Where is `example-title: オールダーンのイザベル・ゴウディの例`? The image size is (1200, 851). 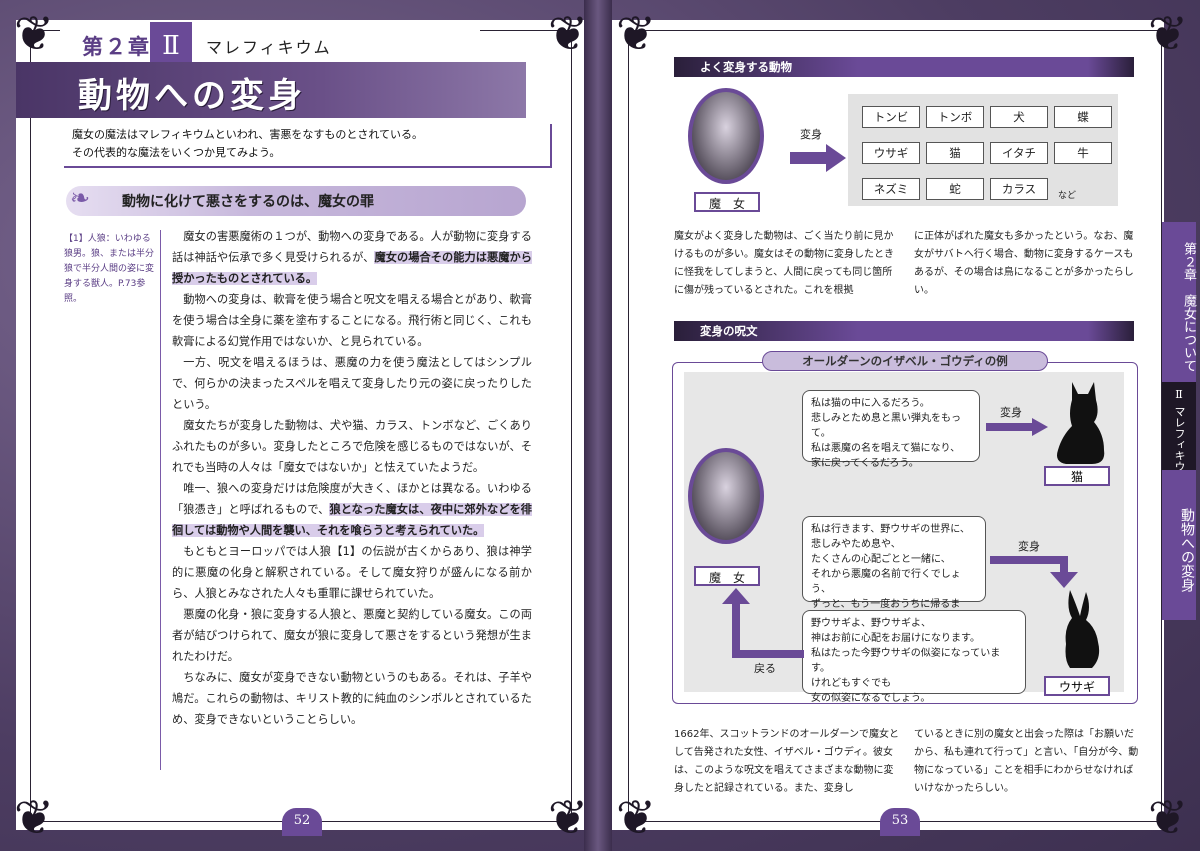
example-title: オールダーンのイザベル・ゴウディの例 is located at coordinates (905, 361).